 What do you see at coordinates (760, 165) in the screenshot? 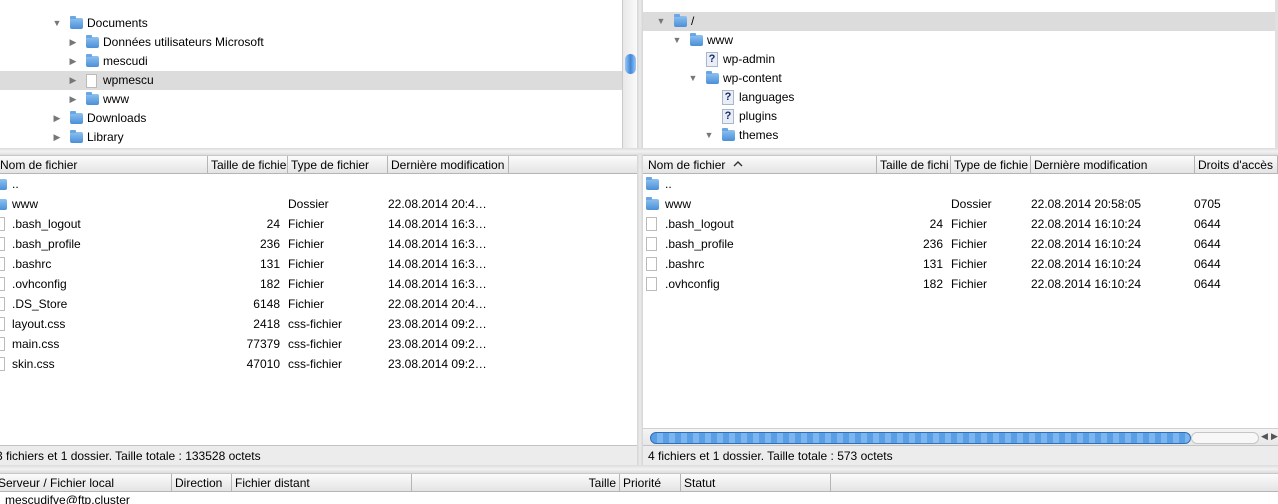
I see `remote-col-name: Nom de fichier` at bounding box center [760, 165].